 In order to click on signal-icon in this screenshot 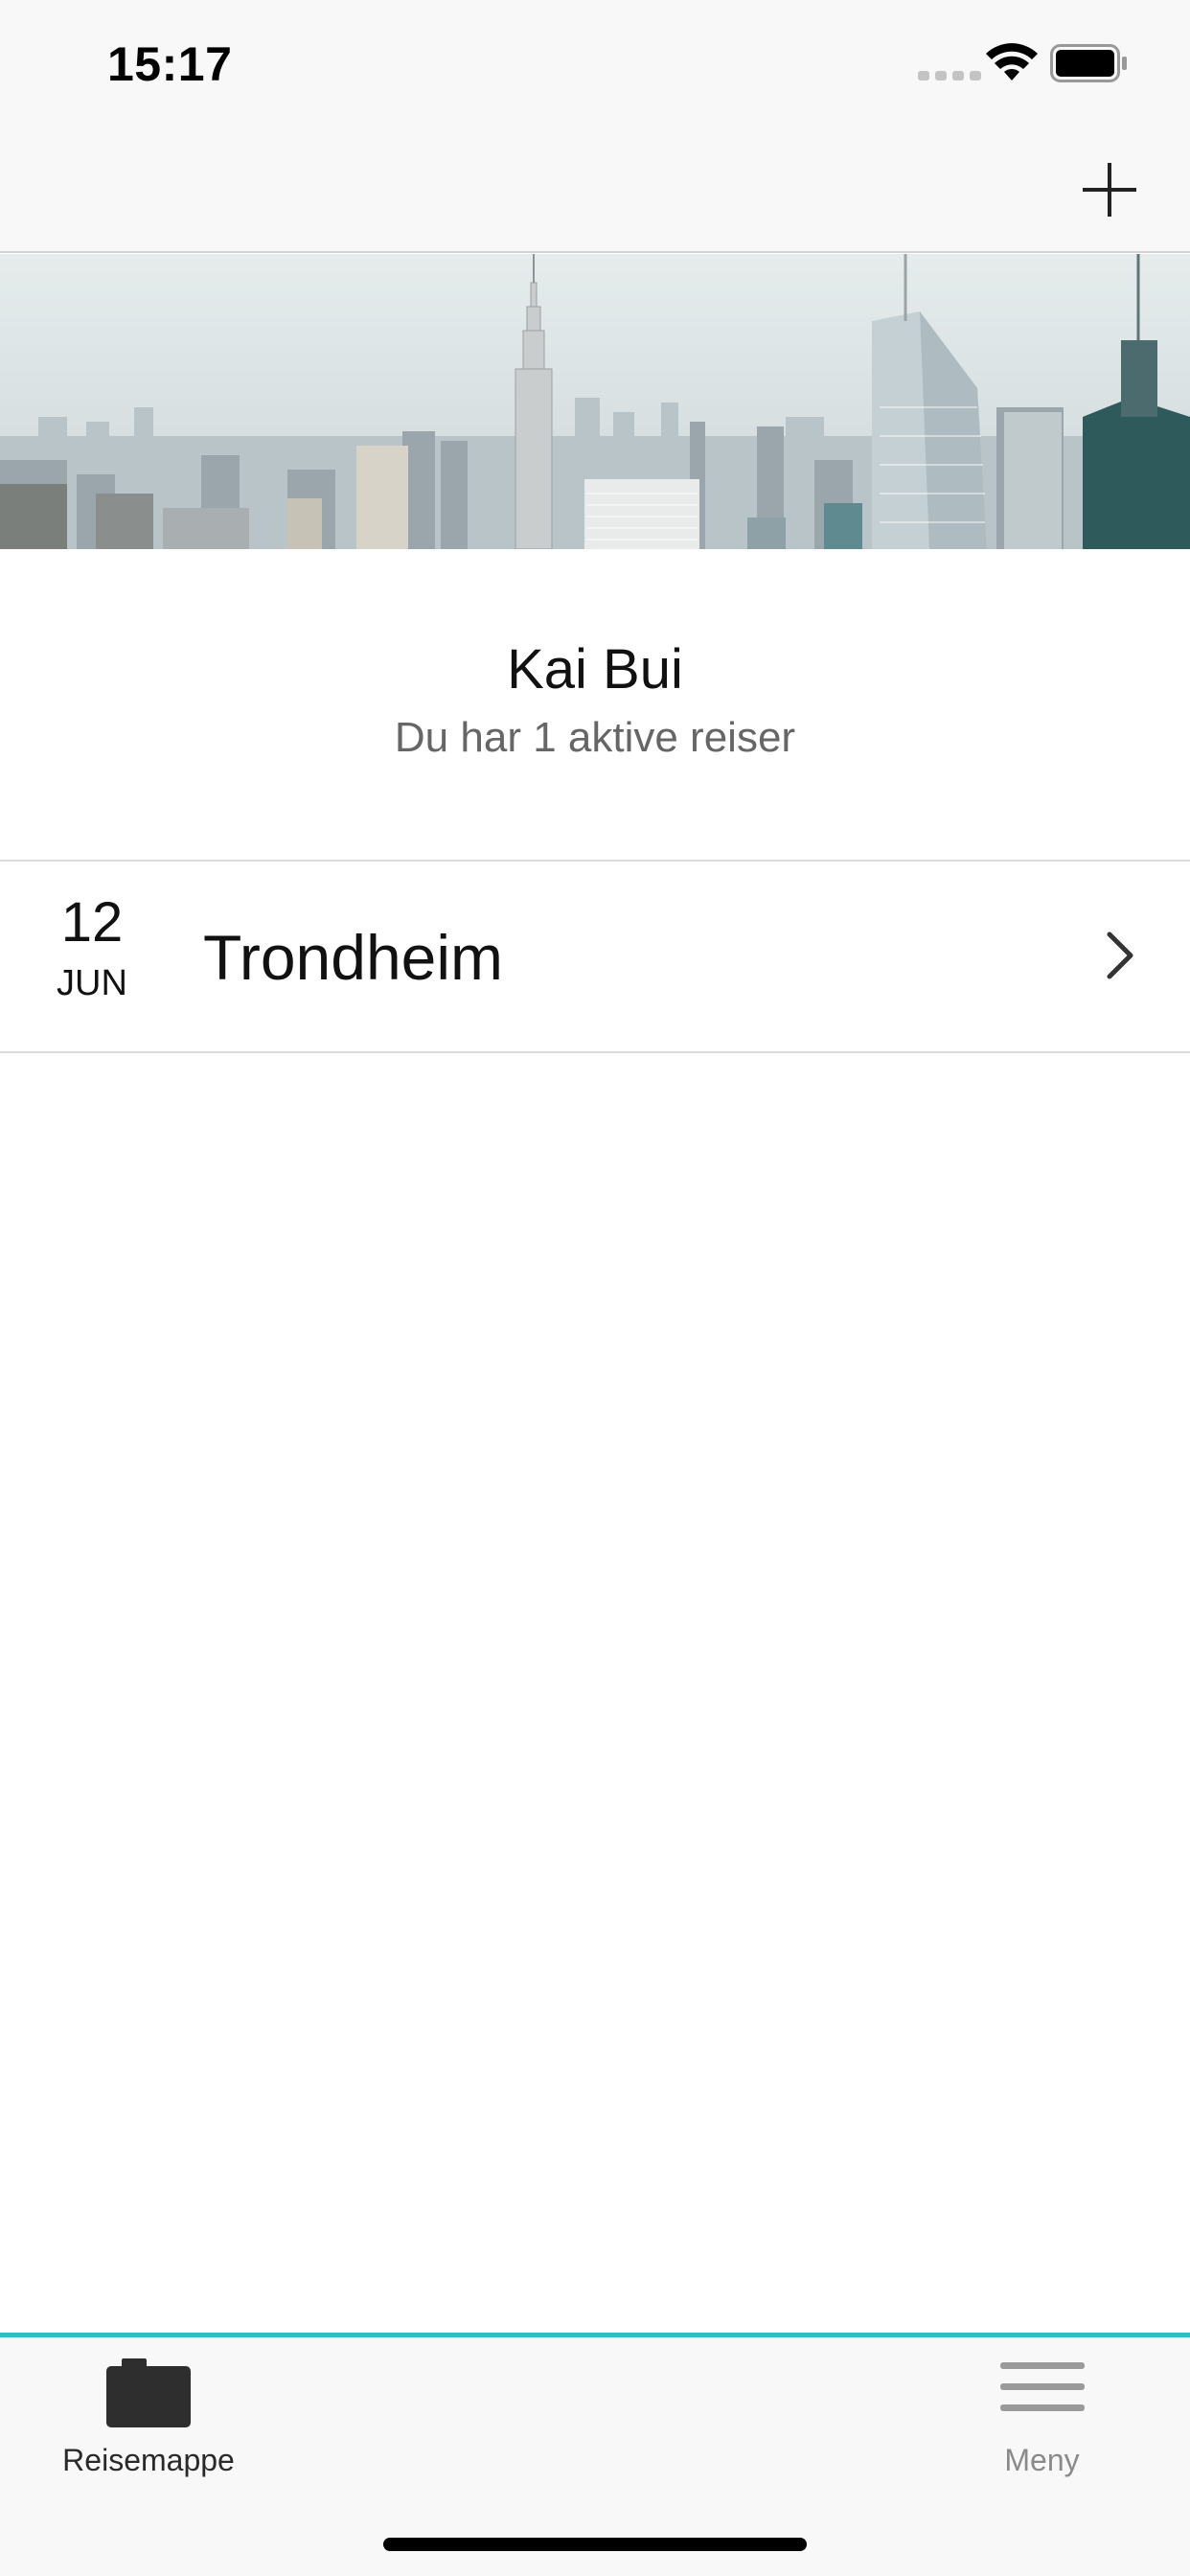, I will do `click(950, 75)`.